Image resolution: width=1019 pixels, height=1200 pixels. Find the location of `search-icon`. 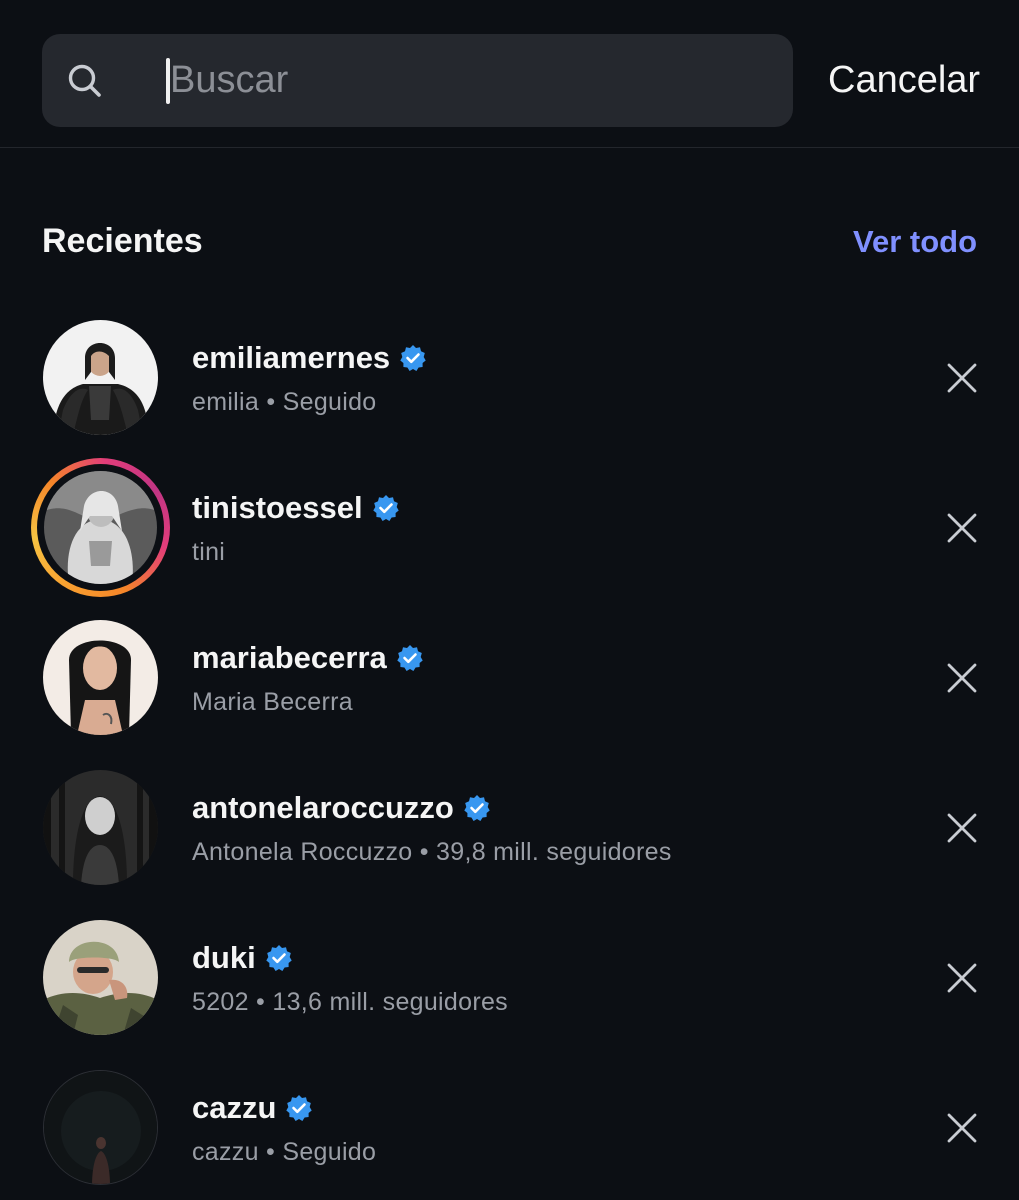

search-icon is located at coordinates (84, 80).